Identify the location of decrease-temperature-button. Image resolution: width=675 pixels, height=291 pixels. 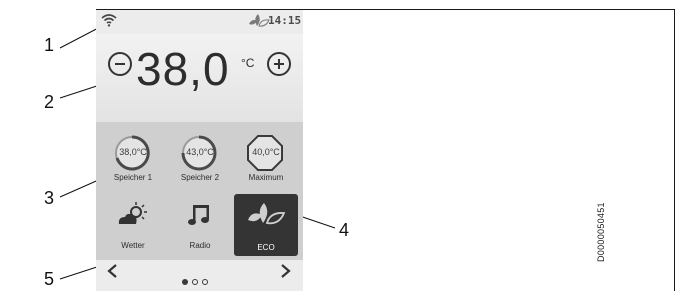
(120, 64).